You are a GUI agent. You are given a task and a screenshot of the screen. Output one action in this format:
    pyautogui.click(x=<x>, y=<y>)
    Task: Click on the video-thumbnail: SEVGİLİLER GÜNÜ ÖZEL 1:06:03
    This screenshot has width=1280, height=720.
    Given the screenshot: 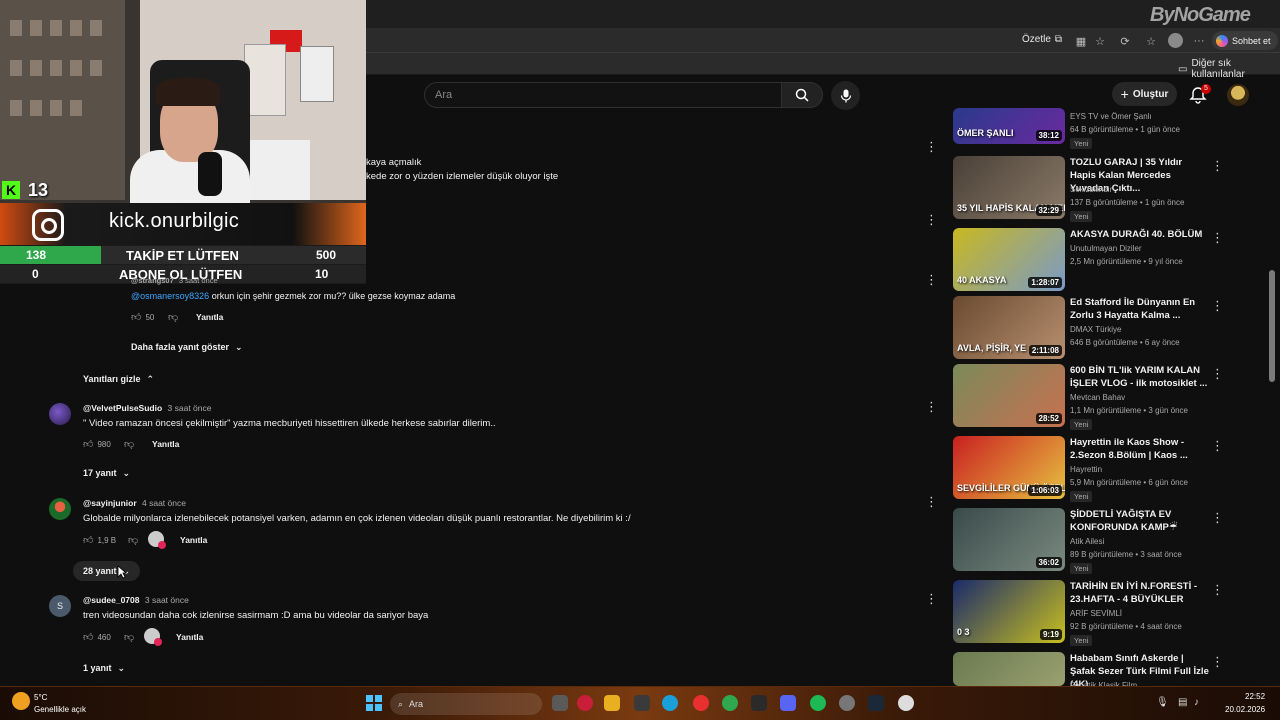 What is the action you would take?
    pyautogui.click(x=1009, y=467)
    